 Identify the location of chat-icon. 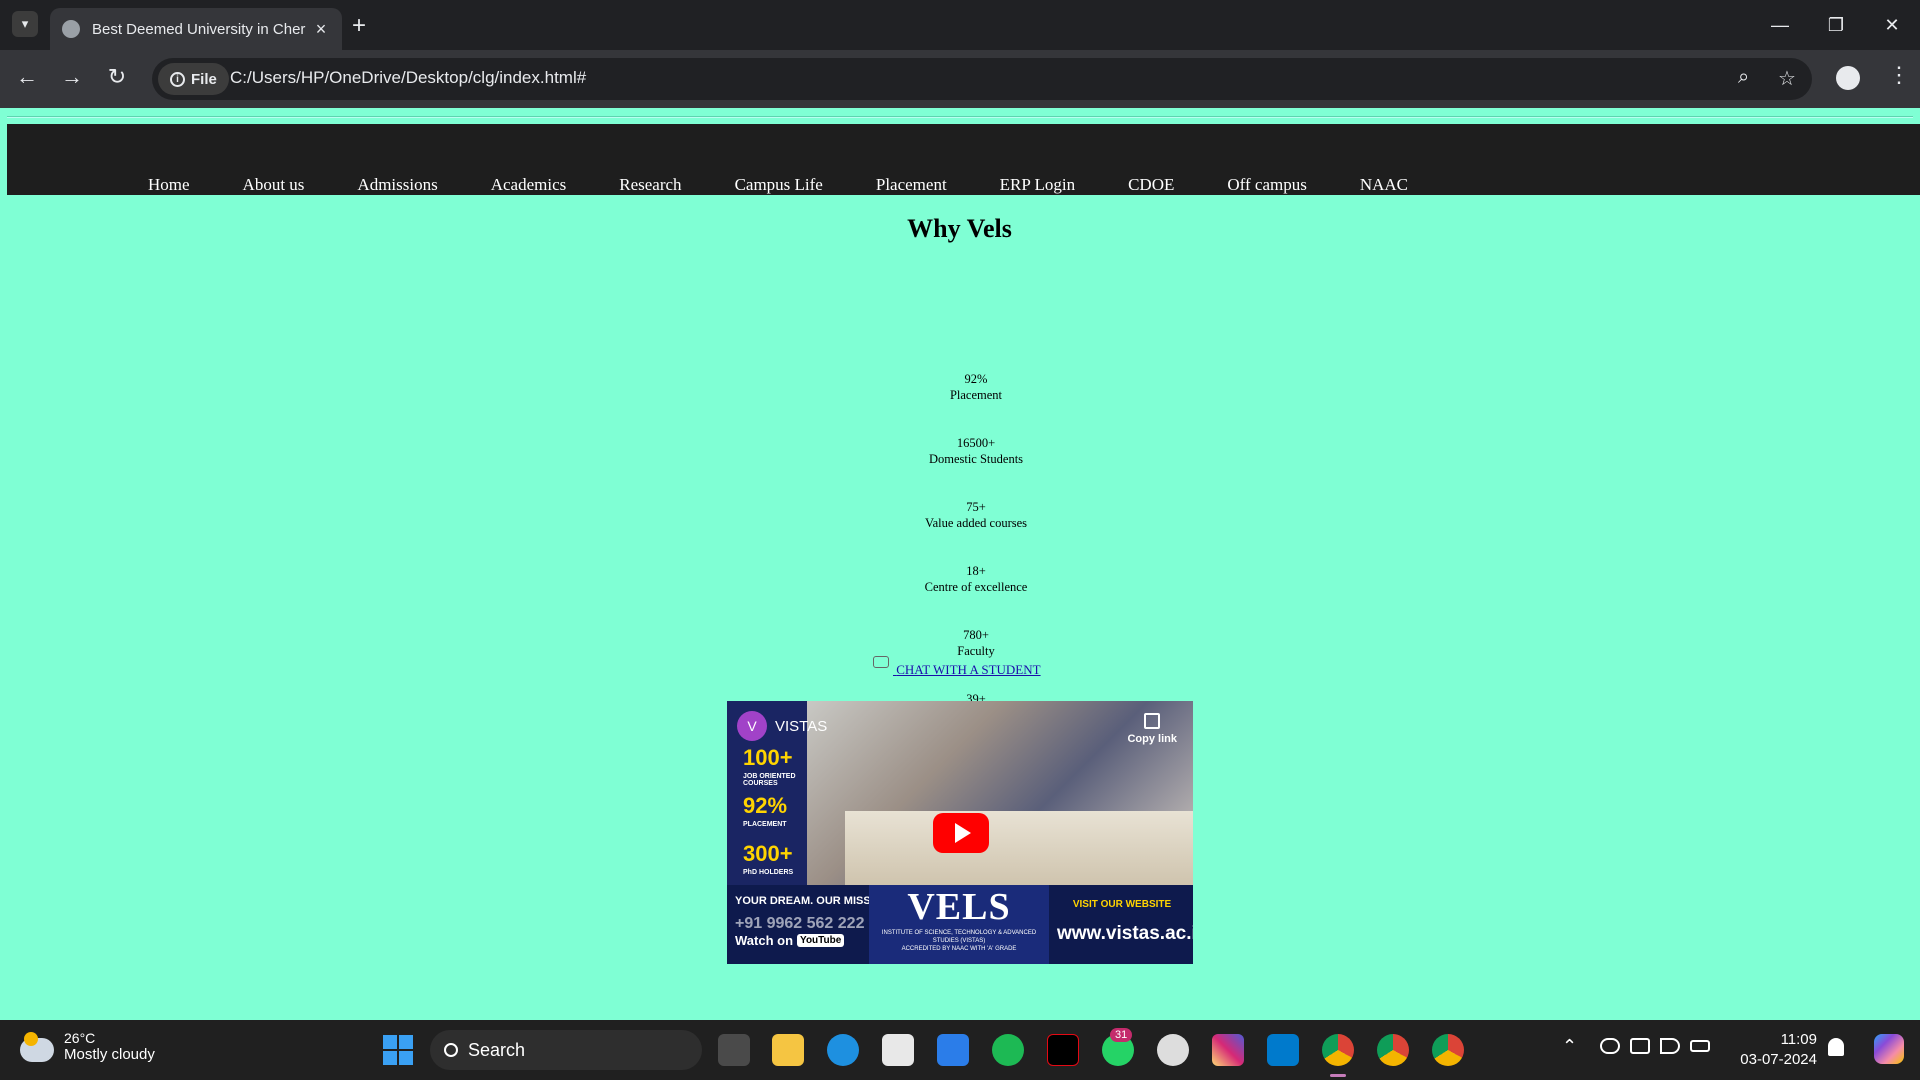
(881, 662).